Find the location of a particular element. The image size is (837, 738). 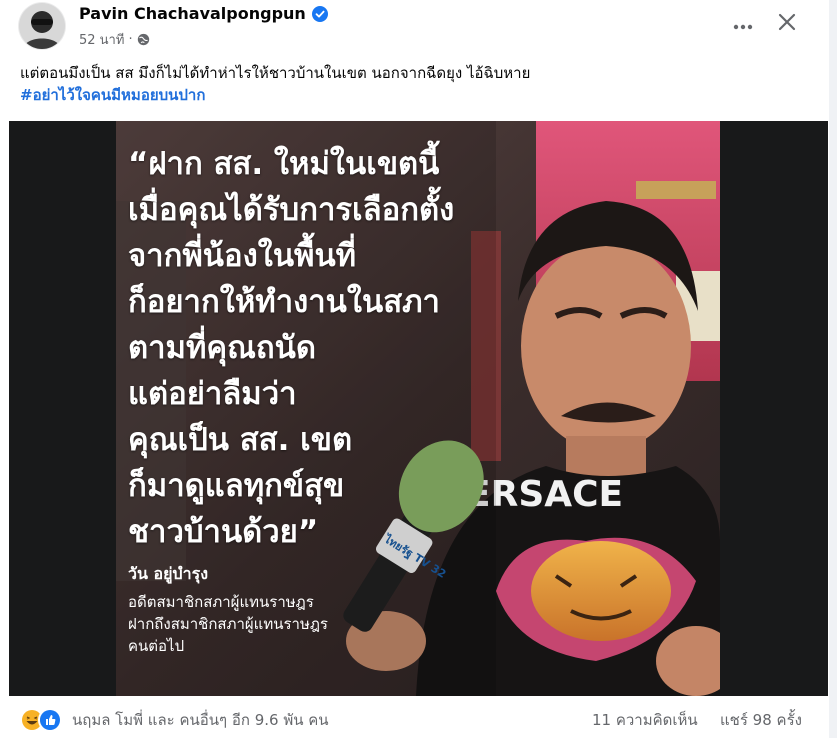

verified-badge-icon is located at coordinates (319, 13).